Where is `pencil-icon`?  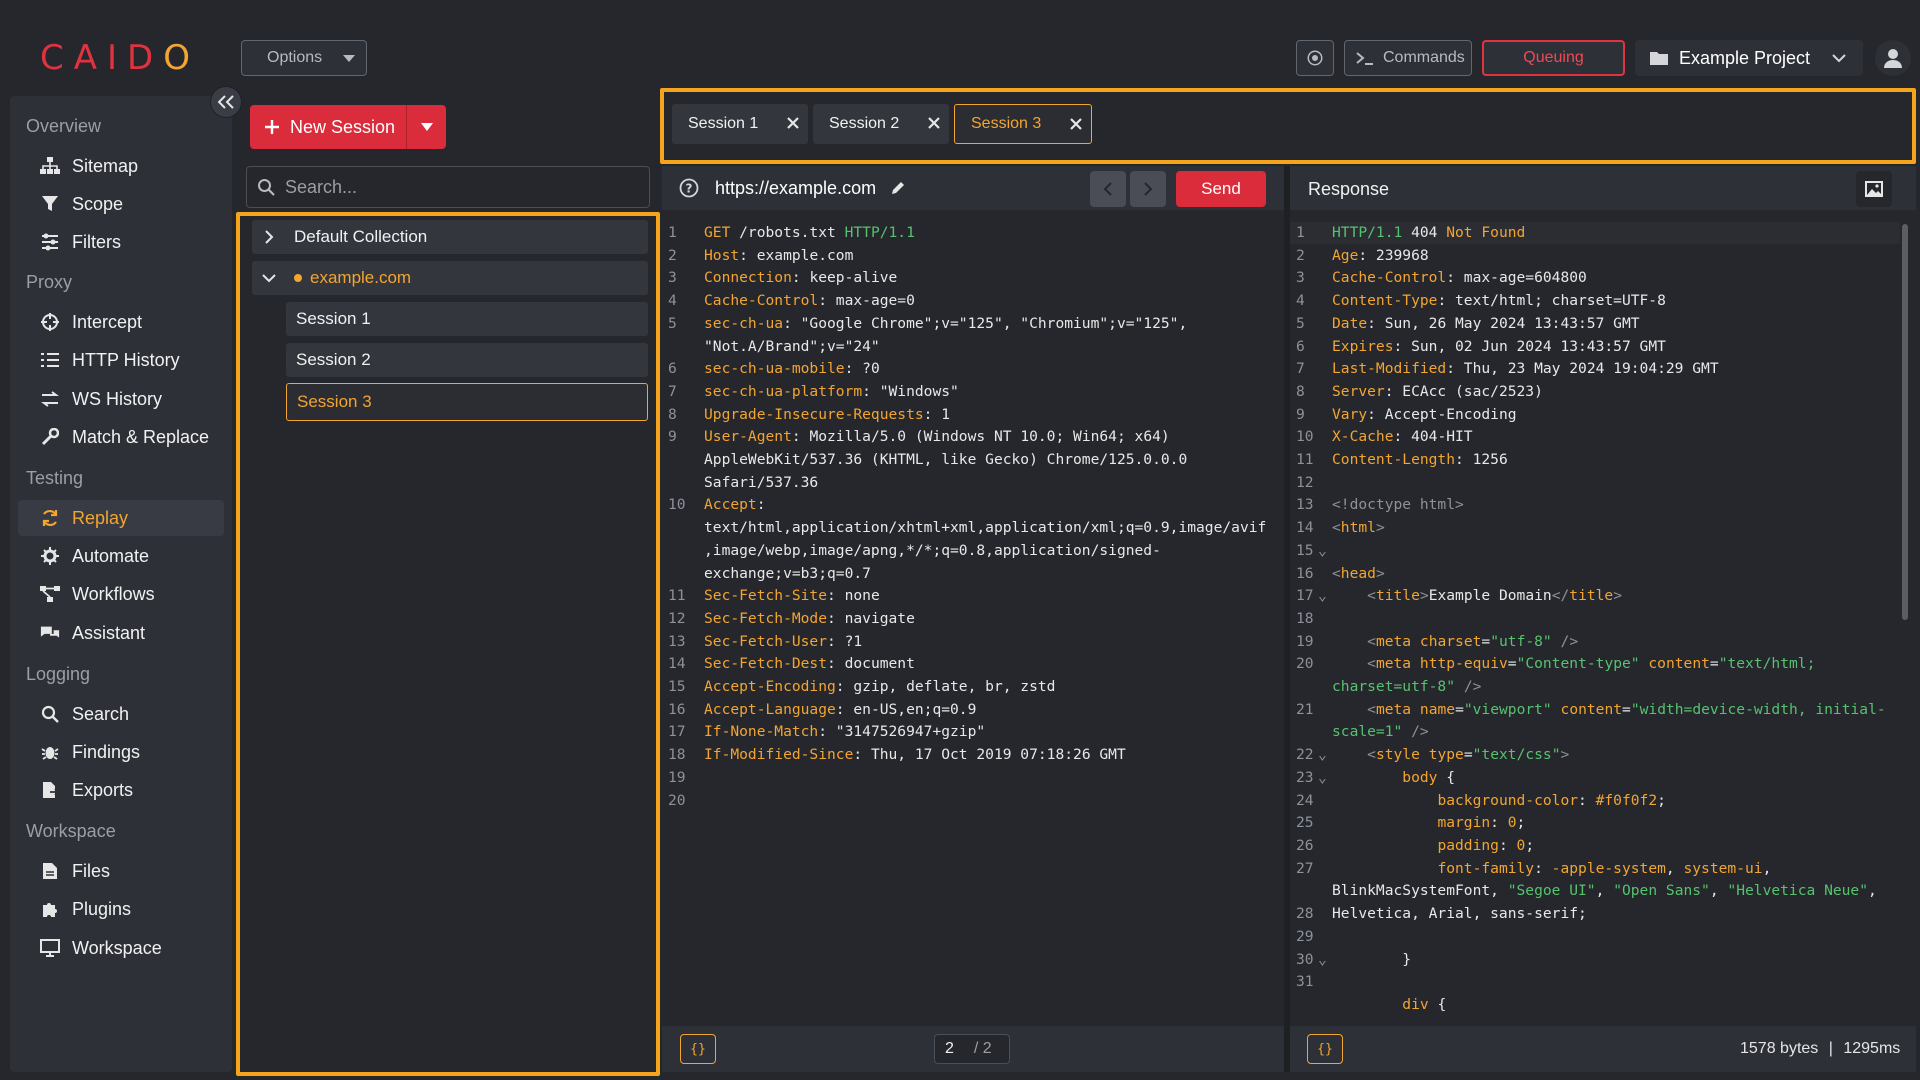 pencil-icon is located at coordinates (898, 190).